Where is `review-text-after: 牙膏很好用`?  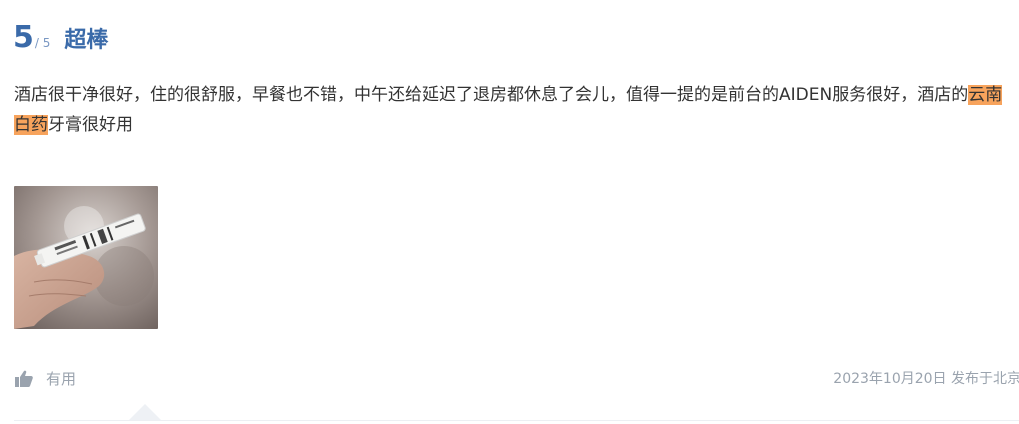
review-text-after: 牙膏很好用 is located at coordinates (90, 125).